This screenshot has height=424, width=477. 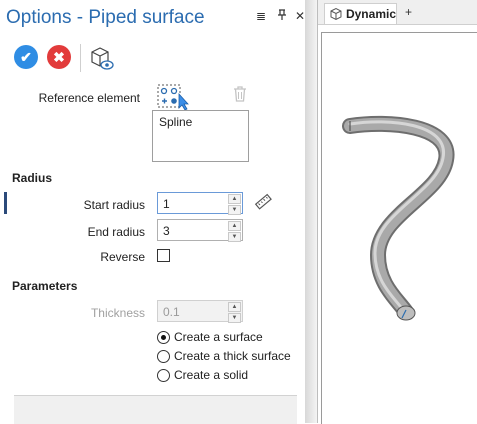 What do you see at coordinates (240, 94) in the screenshot?
I see `trash-icon` at bounding box center [240, 94].